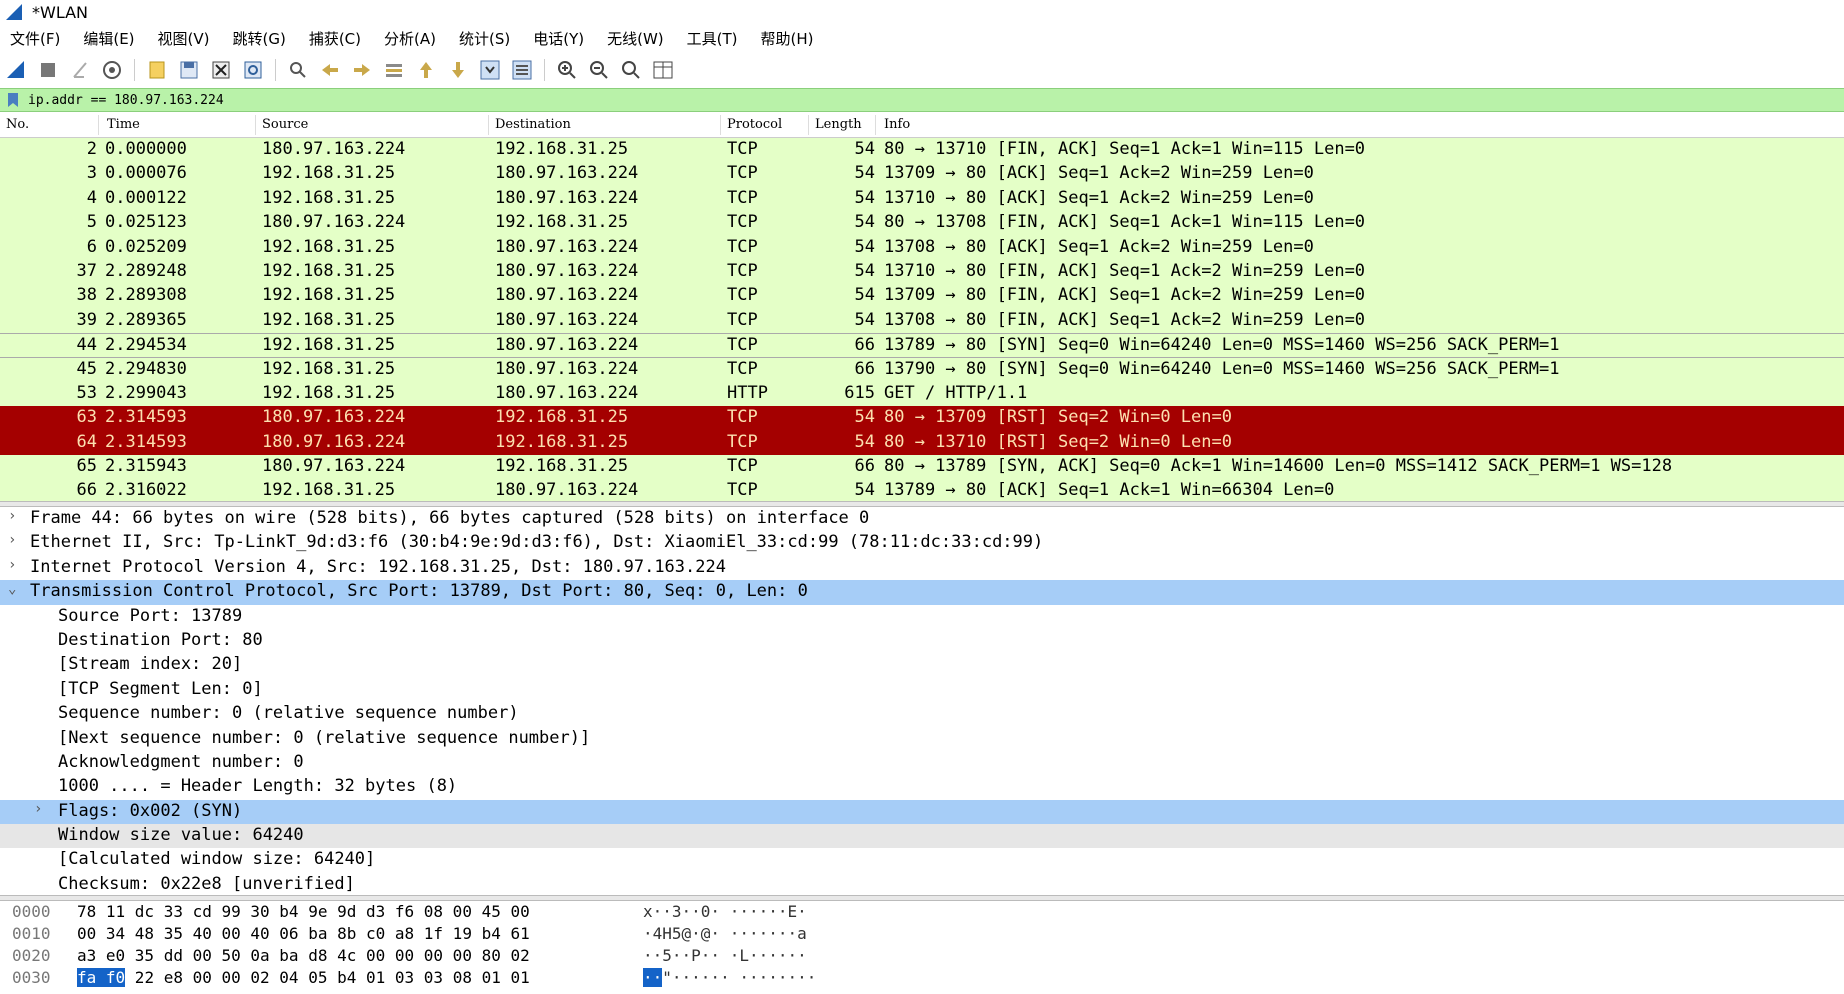  What do you see at coordinates (108, 38) in the screenshot?
I see `menu-item-1: 编辑(E)` at bounding box center [108, 38].